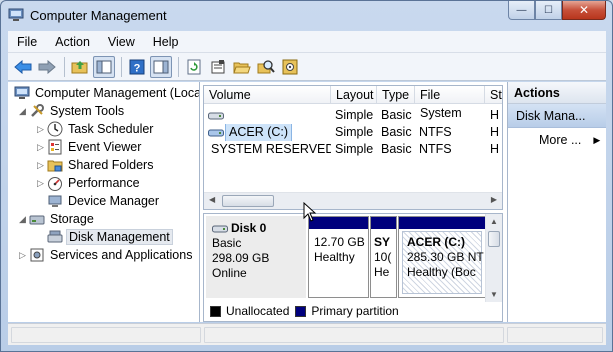  What do you see at coordinates (494, 294) in the screenshot?
I see `scroll-down-icon: ▼` at bounding box center [494, 294].